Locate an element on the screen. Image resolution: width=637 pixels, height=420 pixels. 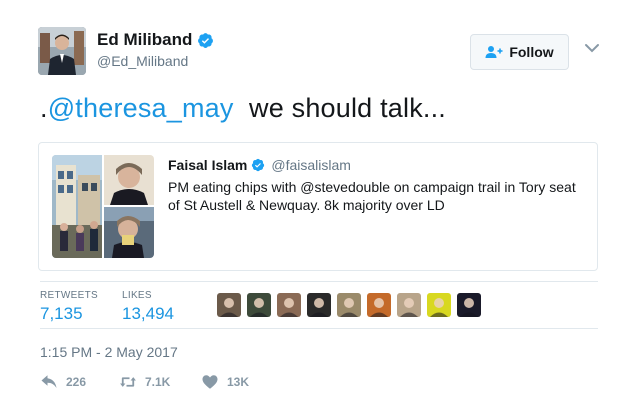
quoted-tweet-author-handle: @faisalislam is located at coordinates (311, 165).